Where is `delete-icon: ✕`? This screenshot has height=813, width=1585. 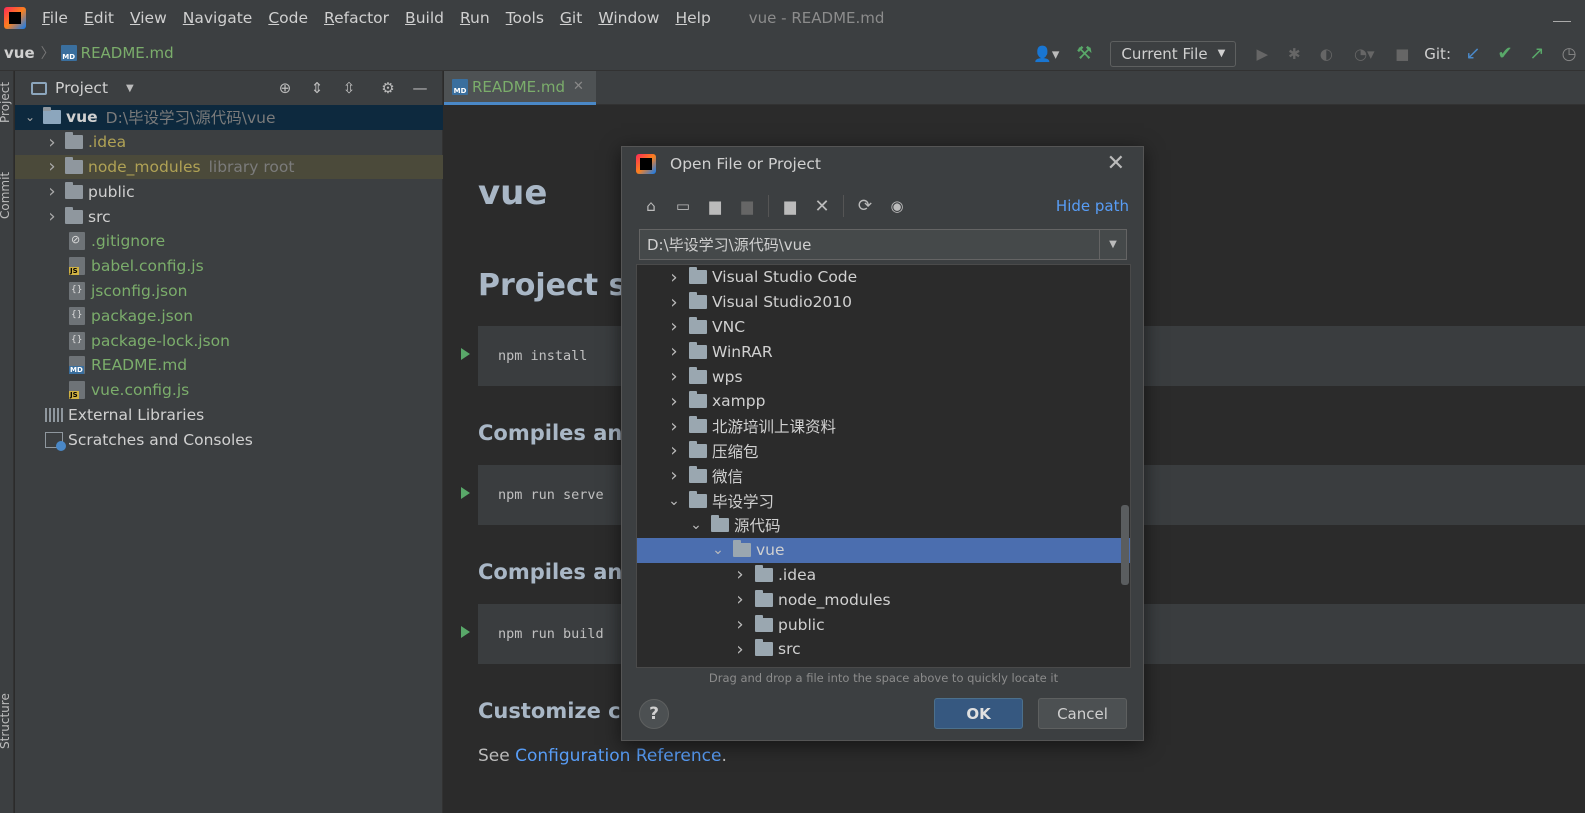 delete-icon: ✕ is located at coordinates (822, 206).